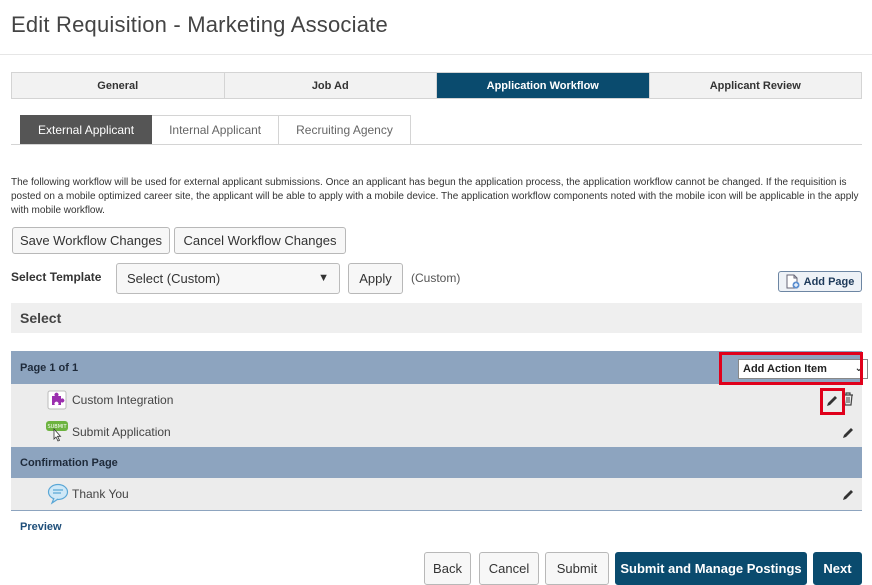 The width and height of the screenshot is (872, 585). Describe the element at coordinates (345, 130) in the screenshot. I see `subtab-recruiting-agency: Recruiting Agency` at that location.